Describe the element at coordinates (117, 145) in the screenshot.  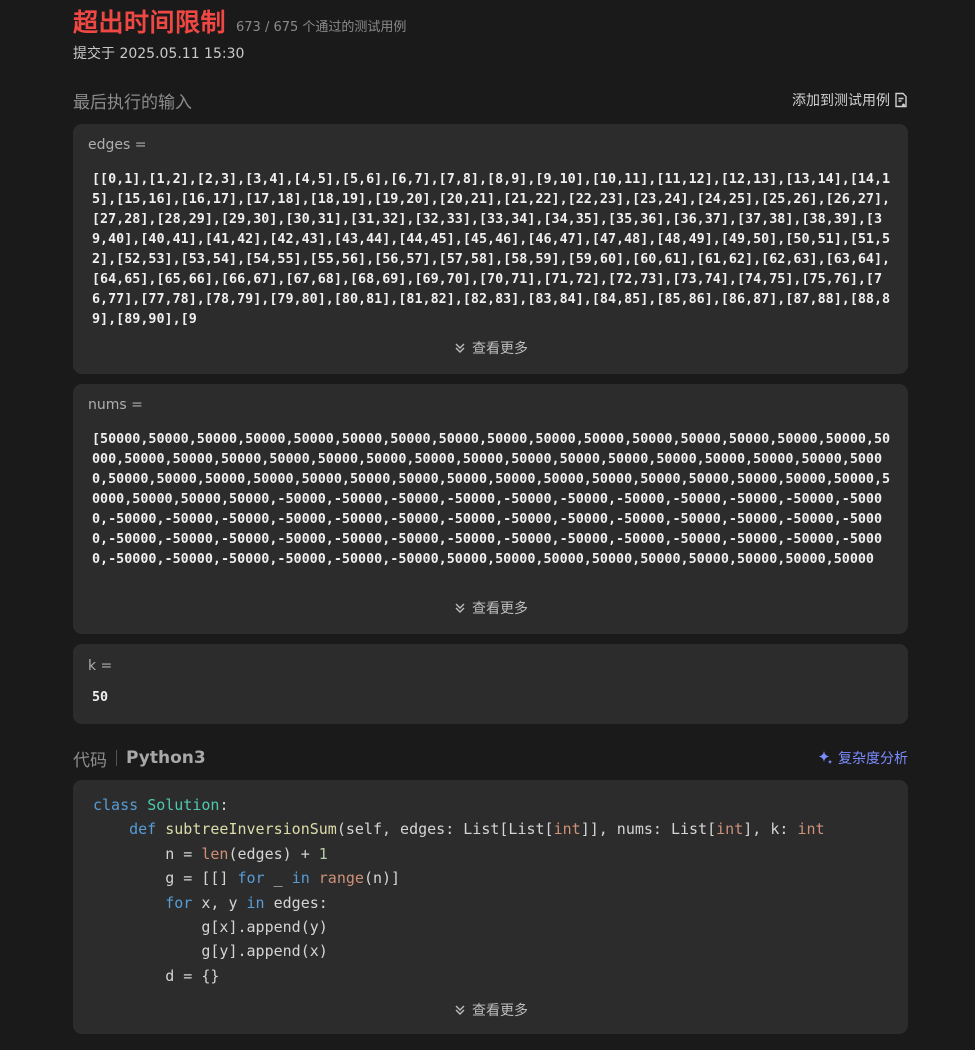
I see `edges-label: edges =` at that location.